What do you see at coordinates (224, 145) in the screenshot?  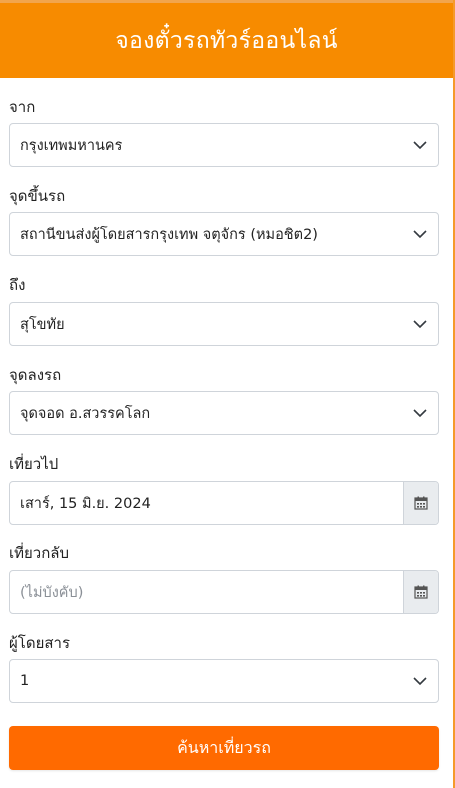 I see `origin-select: กรุงเทพมหานคร` at bounding box center [224, 145].